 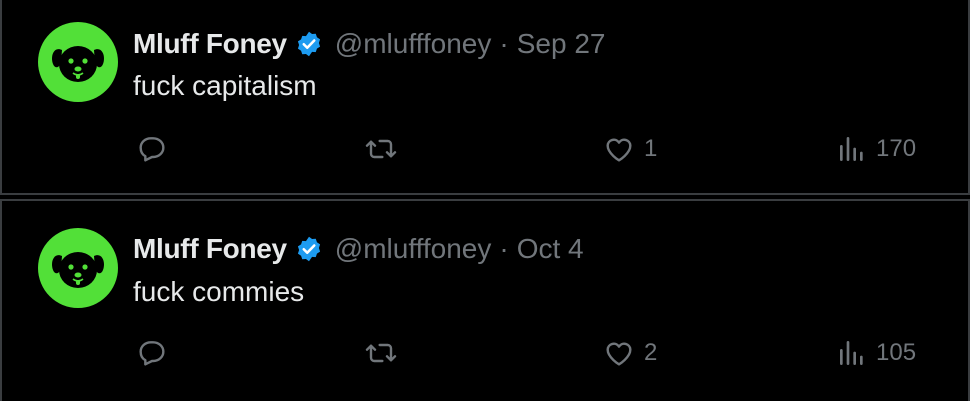 What do you see at coordinates (486, 357) in the screenshot?
I see `tweet-actions: 2 105` at bounding box center [486, 357].